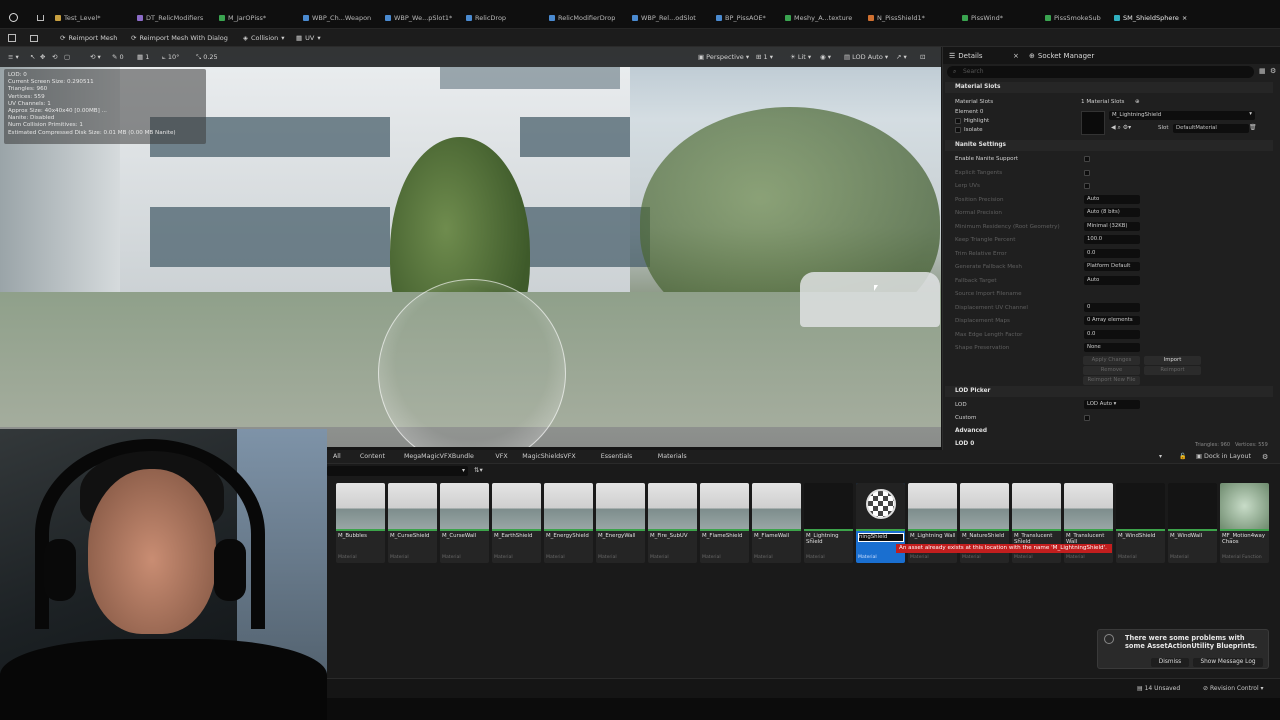 The height and width of the screenshot is (720, 1280). Describe the element at coordinates (1182, 115) in the screenshot. I see `material-dropdown: M_LightningShield ▾` at that location.